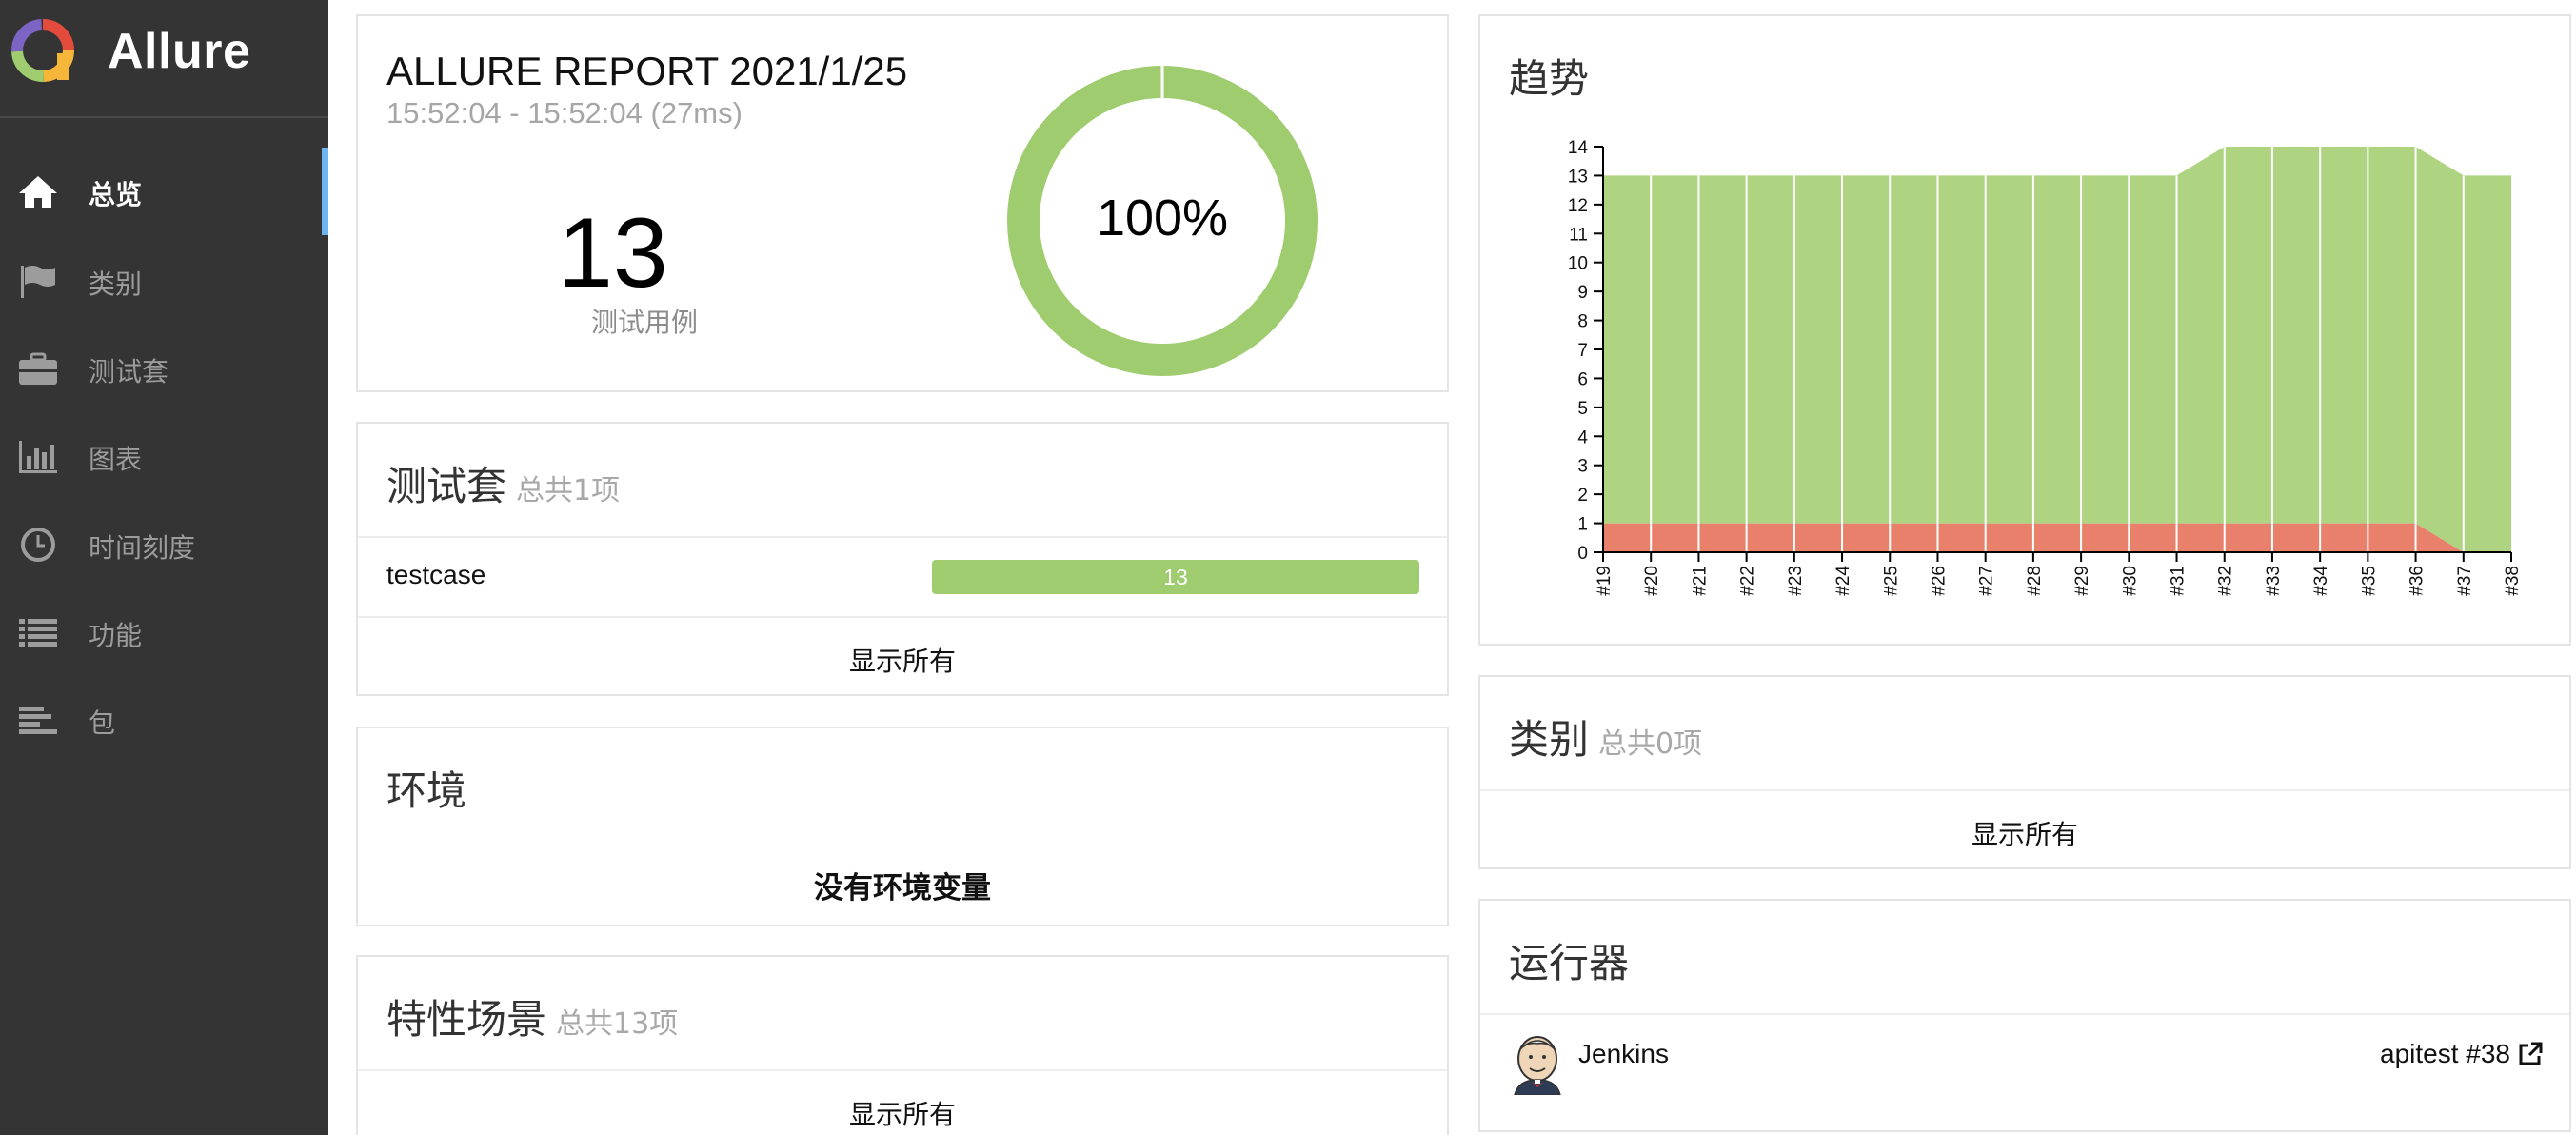 The image size is (2576, 1135). What do you see at coordinates (1605, 581) in the screenshot?
I see `trend-x-tick-label: #19` at bounding box center [1605, 581].